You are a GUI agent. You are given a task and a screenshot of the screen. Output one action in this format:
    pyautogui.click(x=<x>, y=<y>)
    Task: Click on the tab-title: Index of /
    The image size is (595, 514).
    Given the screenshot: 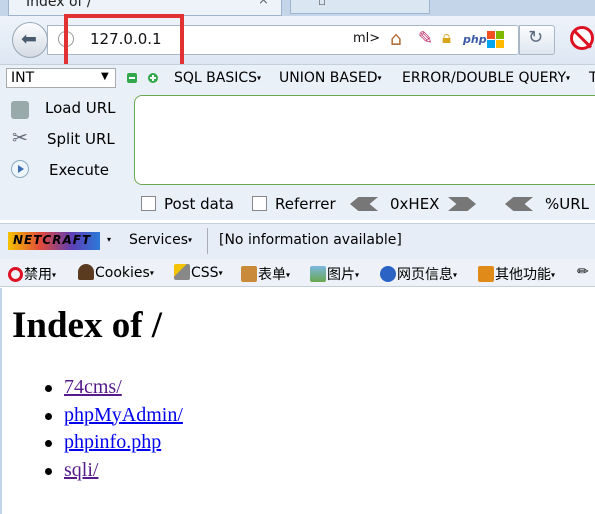 What is the action you would take?
    pyautogui.click(x=59, y=5)
    